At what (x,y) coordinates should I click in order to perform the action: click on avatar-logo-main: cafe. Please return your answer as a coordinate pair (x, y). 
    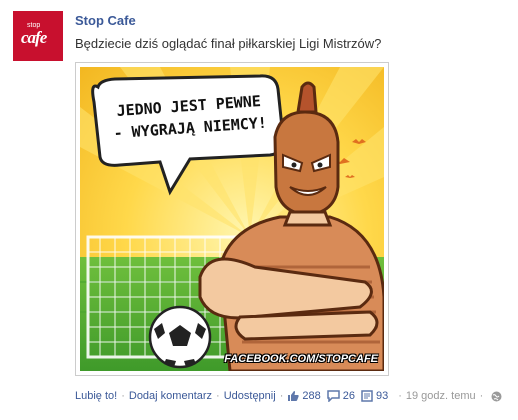
    Looking at the image, I should click on (34, 37).